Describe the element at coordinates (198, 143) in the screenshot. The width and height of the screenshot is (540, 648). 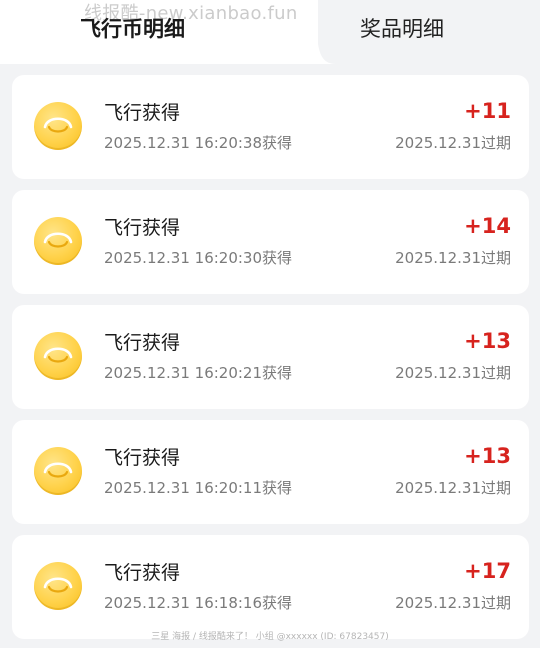
I see `record-time: 2025.12.31 16:20:38获得` at that location.